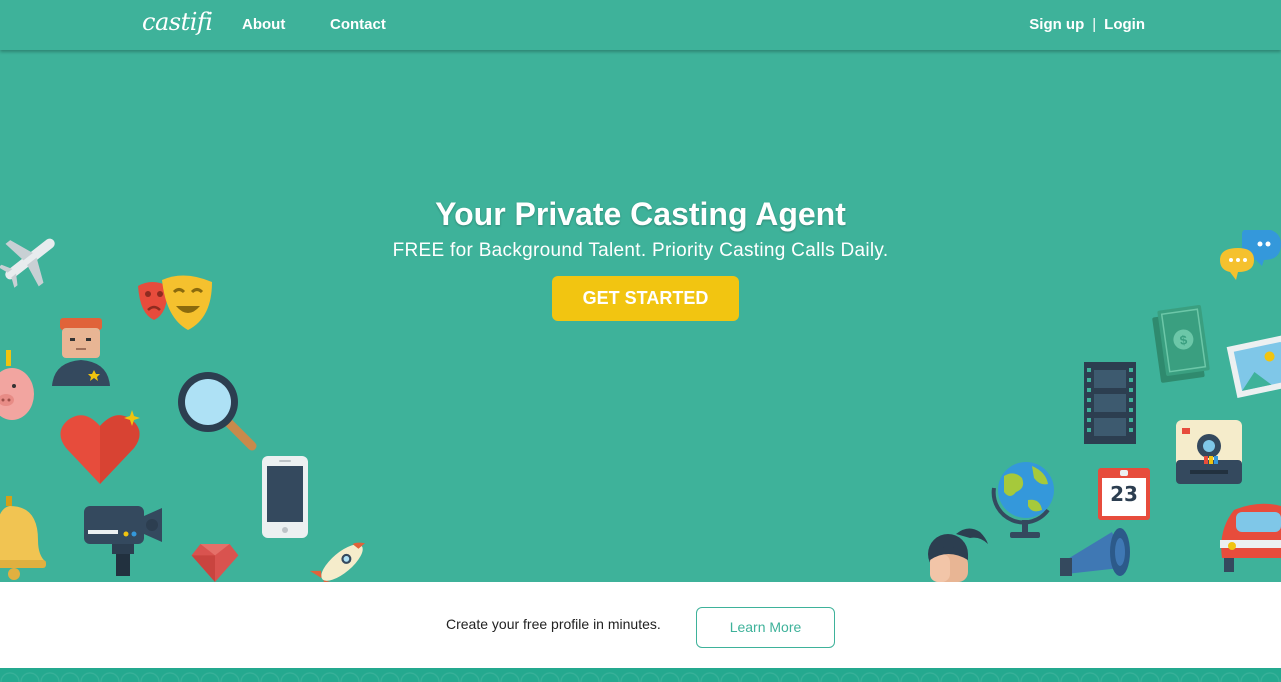 The width and height of the screenshot is (1281, 682). What do you see at coordinates (1124, 473) in the screenshot?
I see `calendar-ring` at bounding box center [1124, 473].